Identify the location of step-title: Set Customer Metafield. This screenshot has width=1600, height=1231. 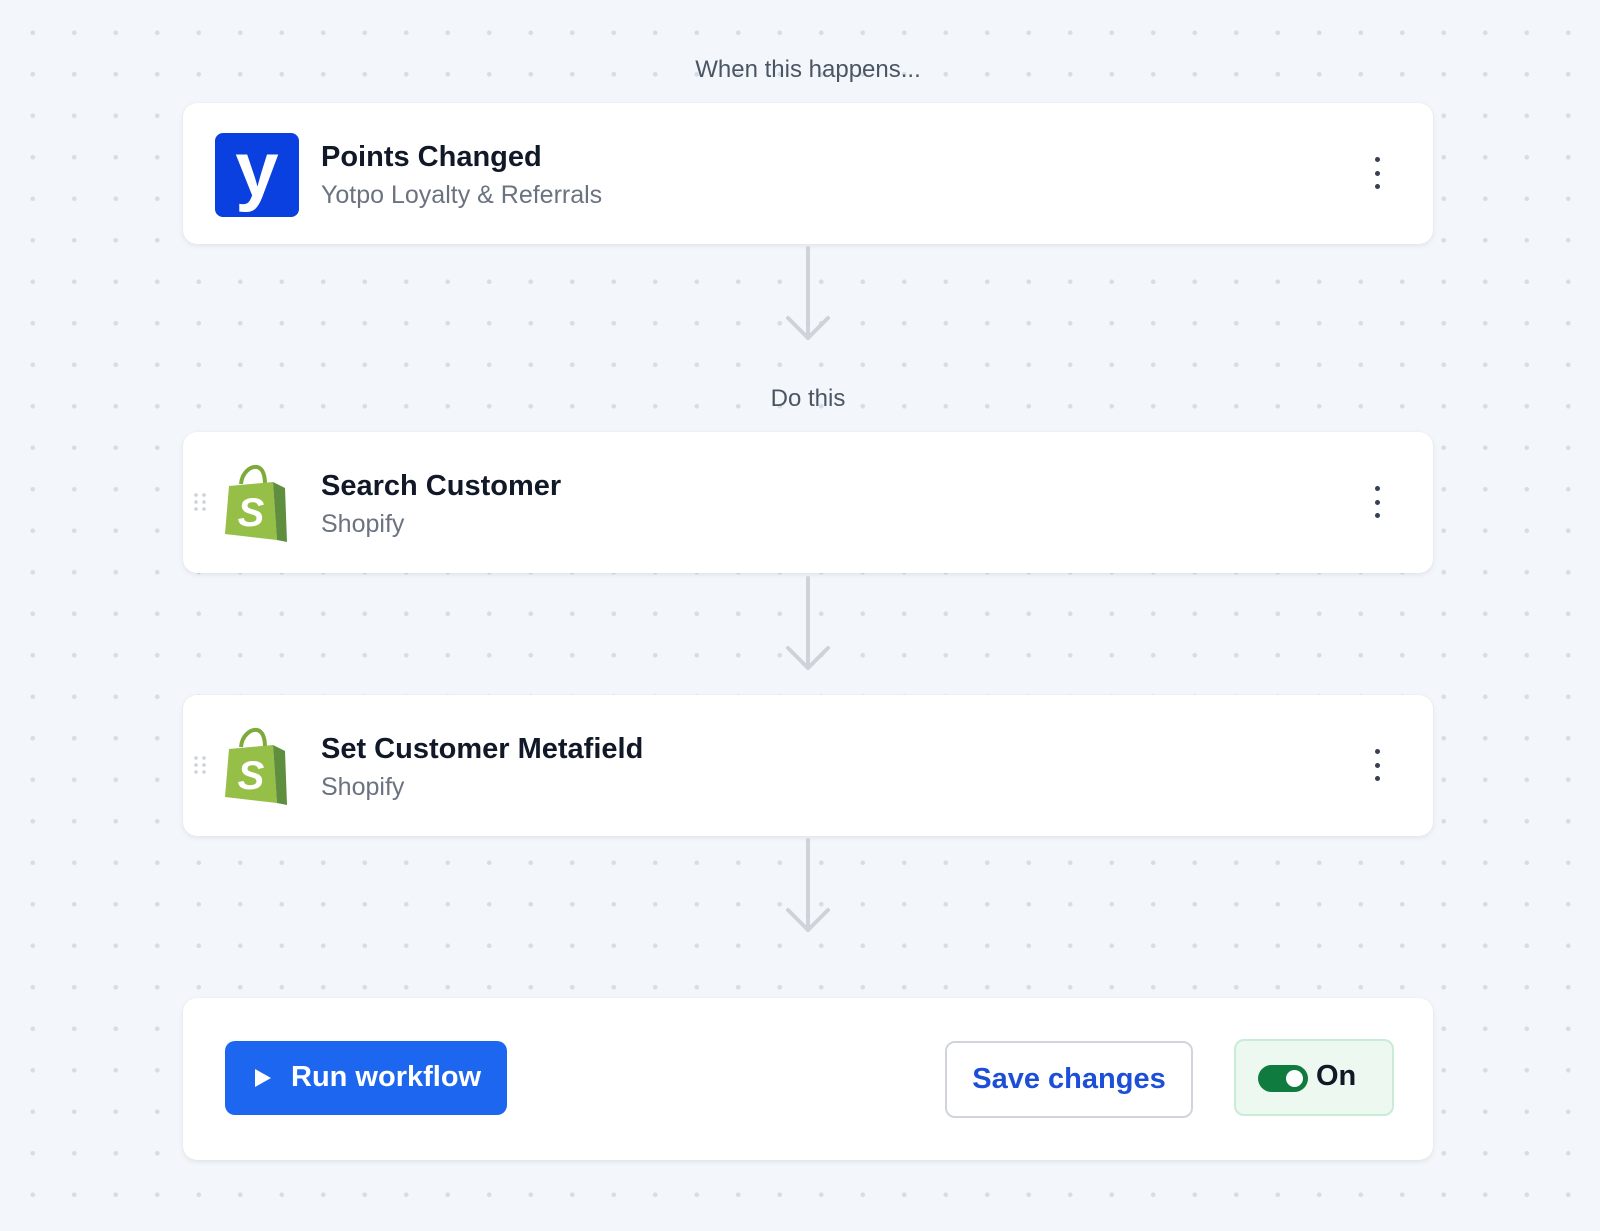
(482, 749).